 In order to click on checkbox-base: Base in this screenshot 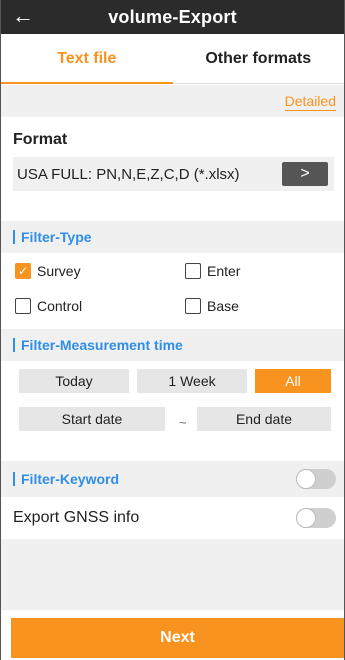, I will do `click(212, 306)`.